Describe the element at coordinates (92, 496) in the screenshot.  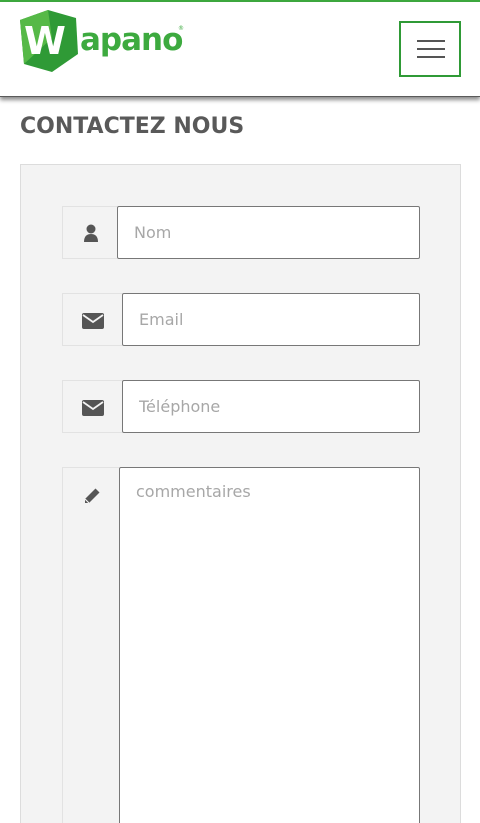
I see `pencil-icon` at that location.